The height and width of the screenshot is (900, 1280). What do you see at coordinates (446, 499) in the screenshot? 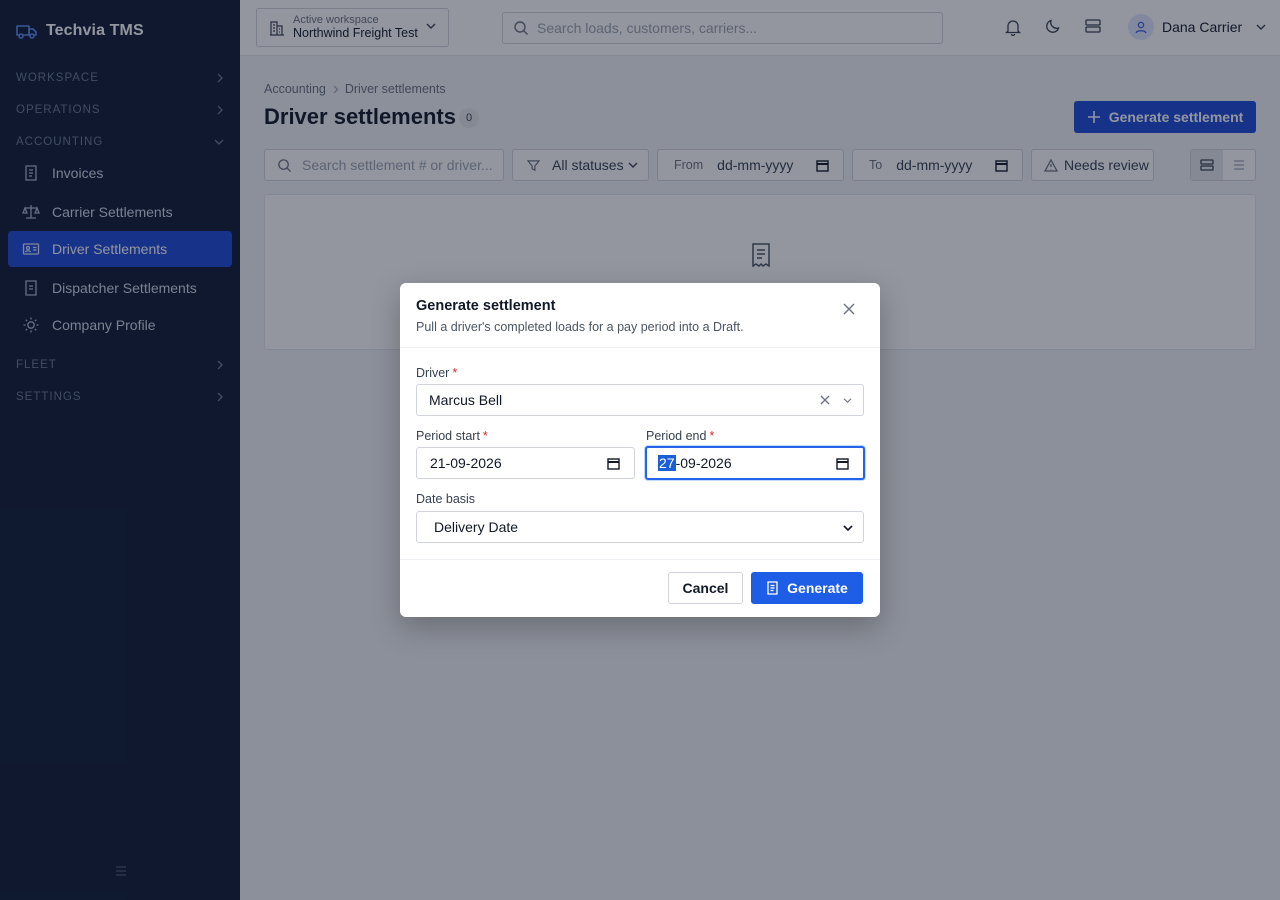
I see `date-basis-label: Date basis` at bounding box center [446, 499].